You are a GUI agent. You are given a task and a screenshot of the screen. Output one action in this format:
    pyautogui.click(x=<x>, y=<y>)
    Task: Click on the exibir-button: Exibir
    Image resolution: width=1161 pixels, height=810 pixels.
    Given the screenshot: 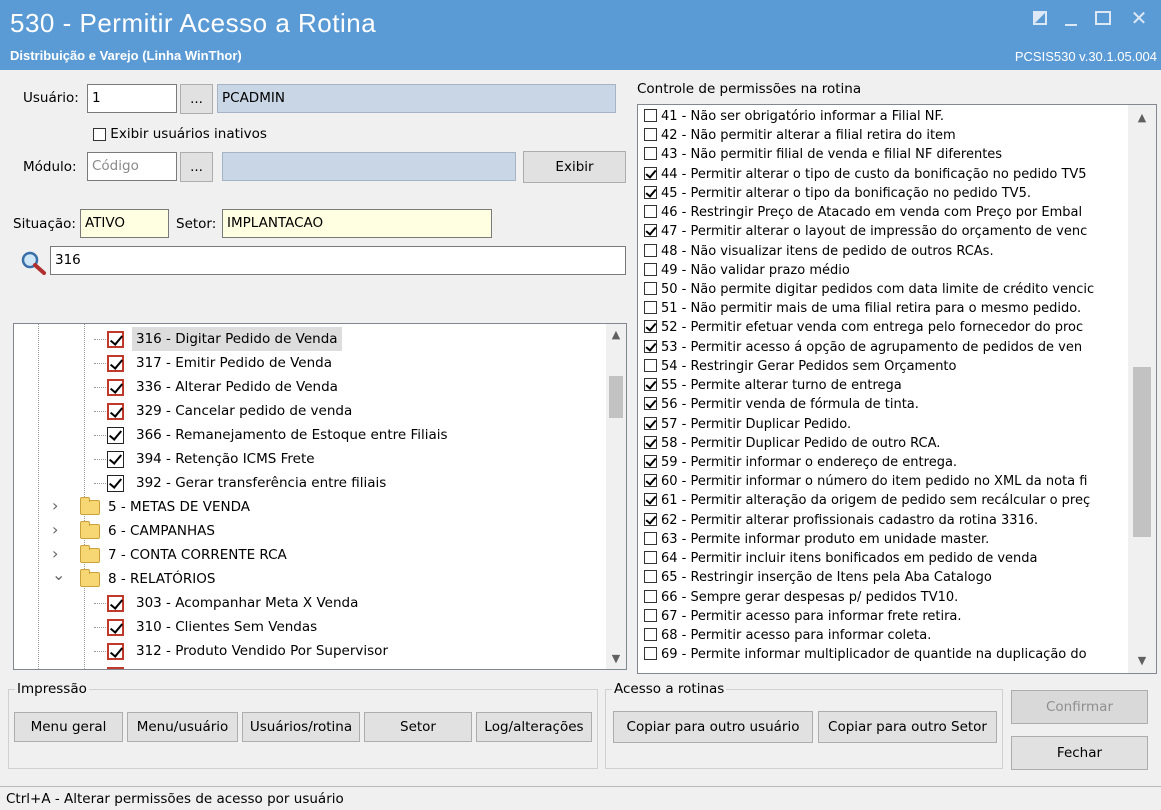 What is the action you would take?
    pyautogui.click(x=574, y=167)
    